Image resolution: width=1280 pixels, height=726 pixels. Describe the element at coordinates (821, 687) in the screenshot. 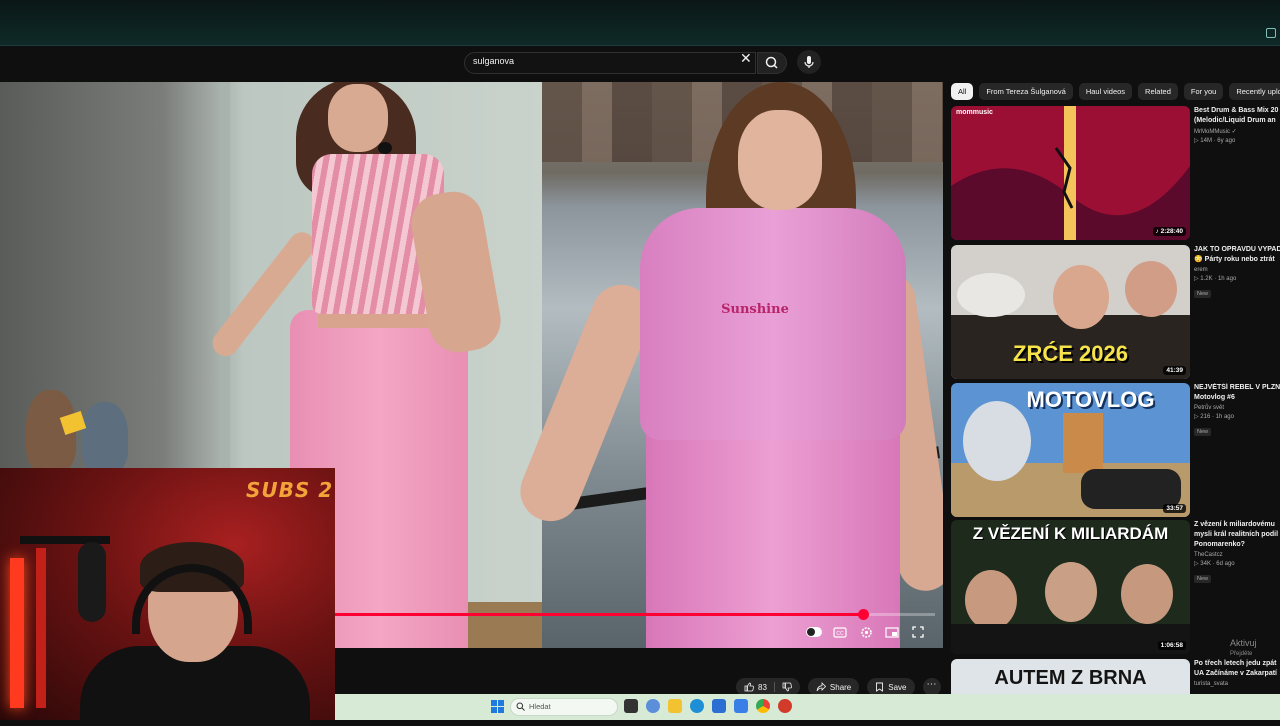

I see `share-icon` at that location.